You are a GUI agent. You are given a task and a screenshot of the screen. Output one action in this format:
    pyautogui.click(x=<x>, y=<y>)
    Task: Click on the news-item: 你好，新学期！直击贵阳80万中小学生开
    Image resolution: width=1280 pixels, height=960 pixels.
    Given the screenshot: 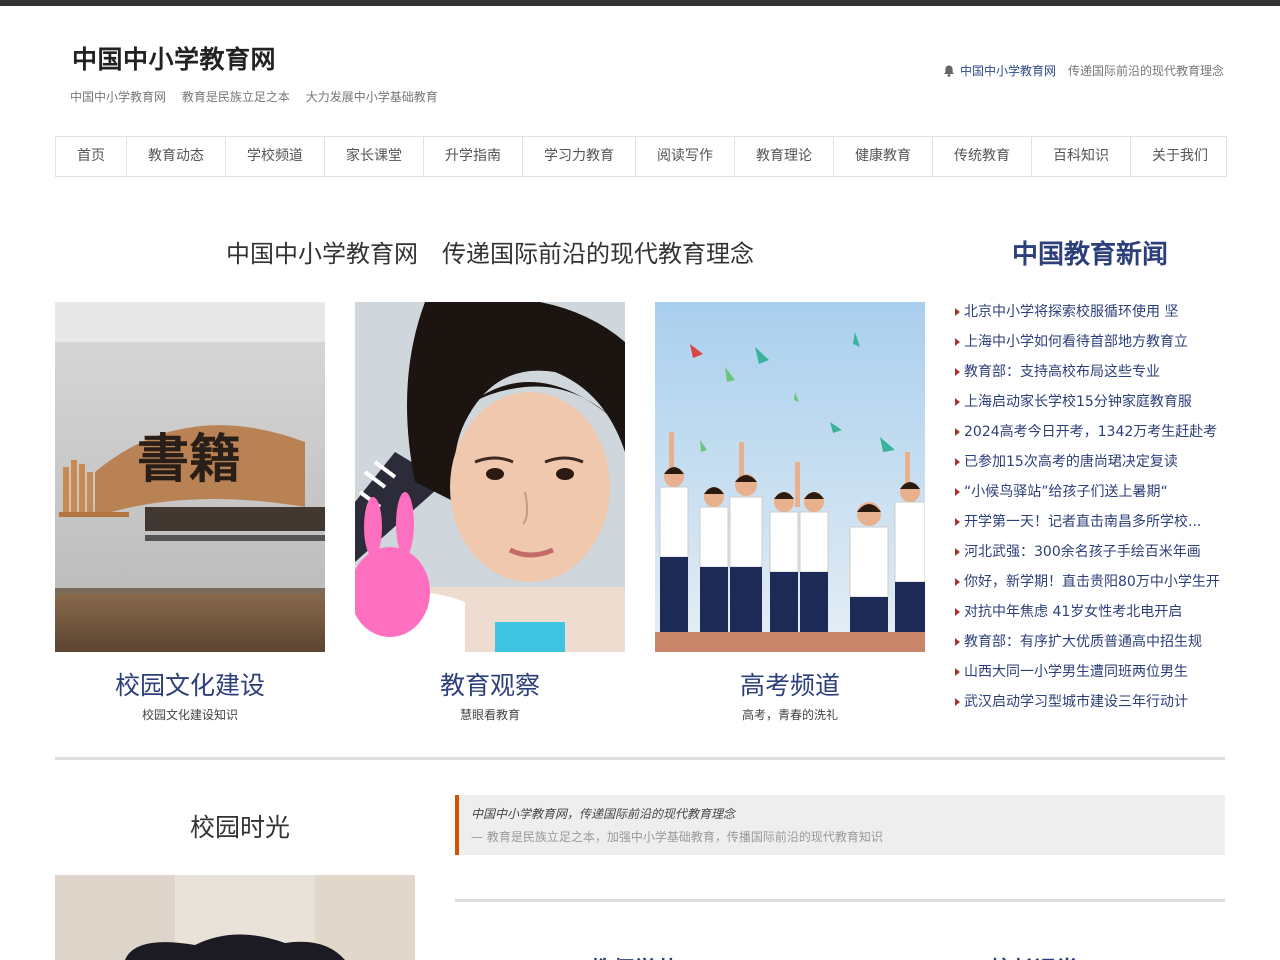 What is the action you would take?
    pyautogui.click(x=1090, y=582)
    